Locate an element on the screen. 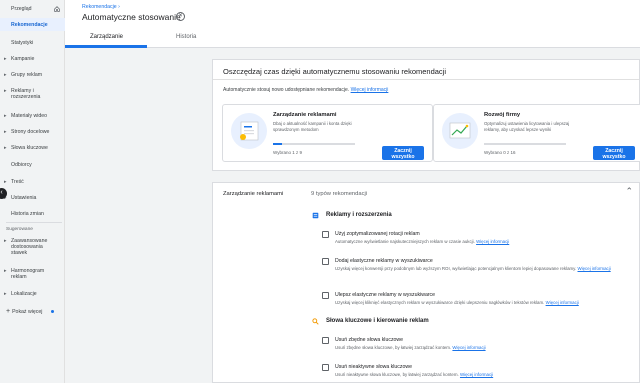 This screenshot has height=383, width=640. chevron-right-icon: › is located at coordinates (119, 7).